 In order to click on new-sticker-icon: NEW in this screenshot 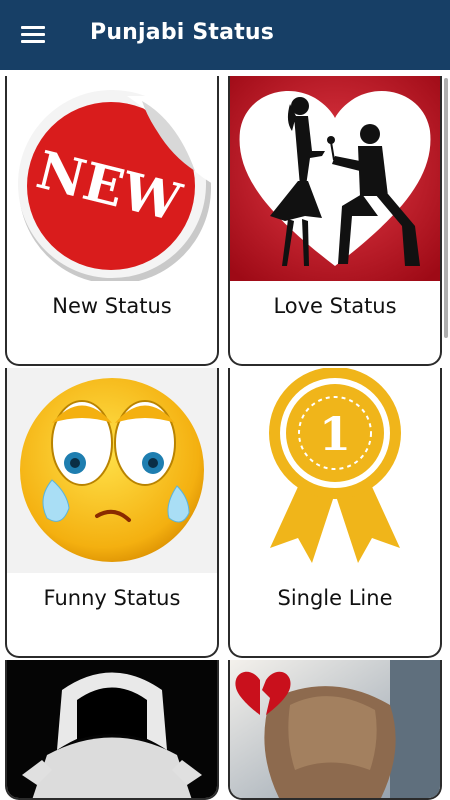, I will do `click(112, 178)`.